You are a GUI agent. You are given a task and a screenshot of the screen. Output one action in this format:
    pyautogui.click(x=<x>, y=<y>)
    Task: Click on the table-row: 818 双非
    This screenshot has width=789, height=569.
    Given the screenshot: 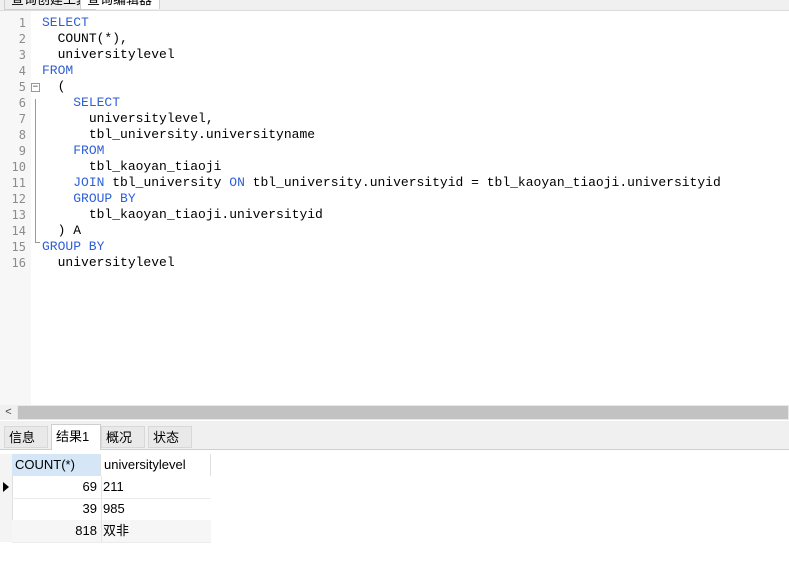 What is the action you would take?
    pyautogui.click(x=111, y=531)
    